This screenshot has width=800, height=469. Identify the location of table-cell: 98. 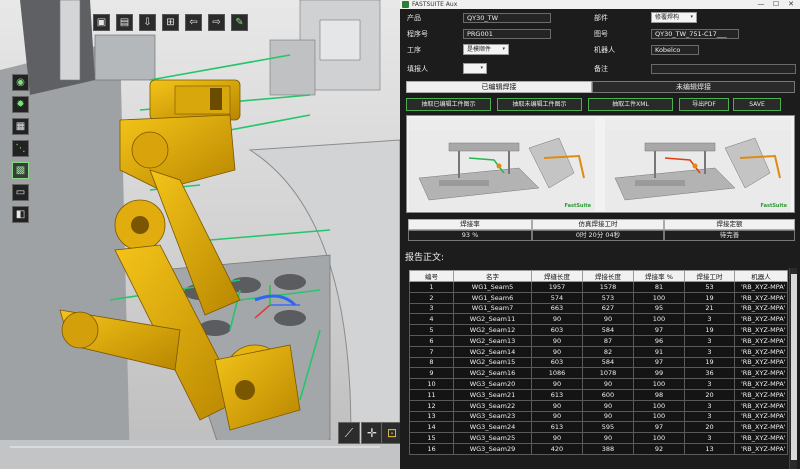
(659, 394).